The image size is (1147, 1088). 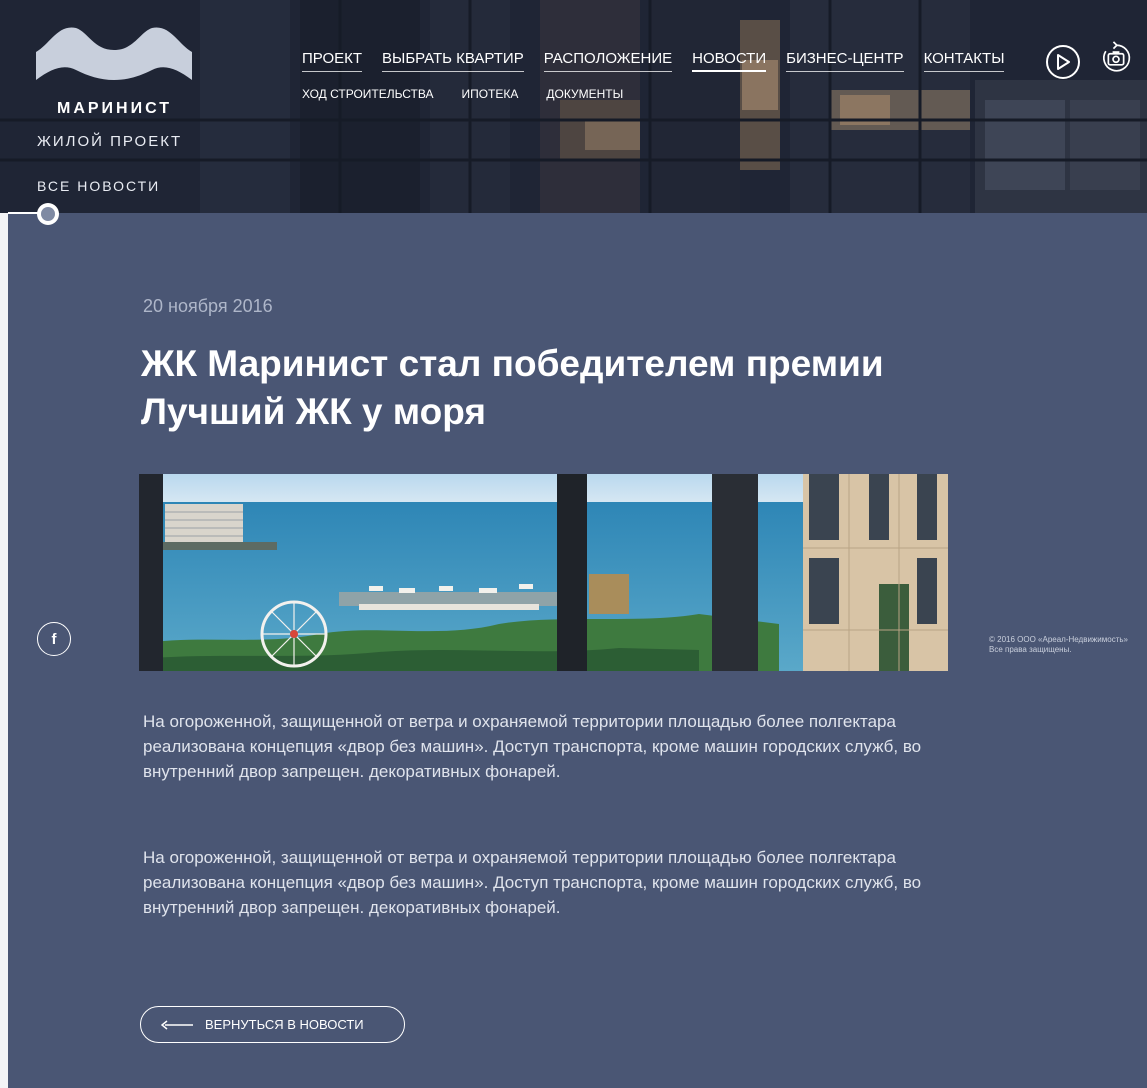 I want to click on nav-item-news: НОВОСТИ, so click(x=729, y=61).